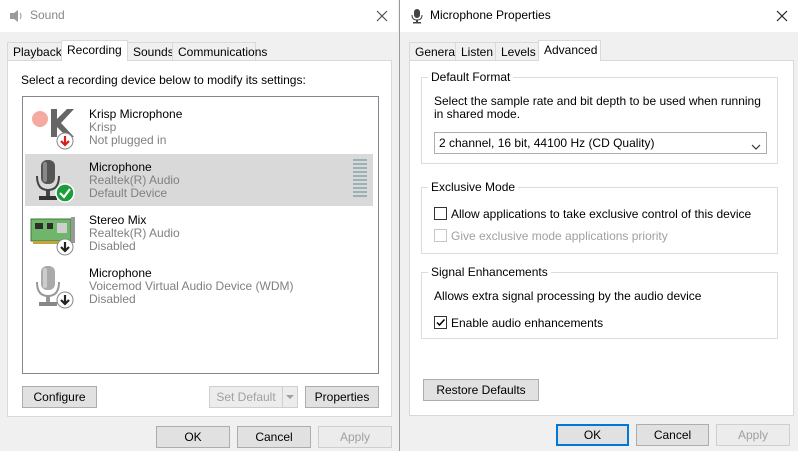  What do you see at coordinates (360, 180) in the screenshot?
I see `level-meter` at bounding box center [360, 180].